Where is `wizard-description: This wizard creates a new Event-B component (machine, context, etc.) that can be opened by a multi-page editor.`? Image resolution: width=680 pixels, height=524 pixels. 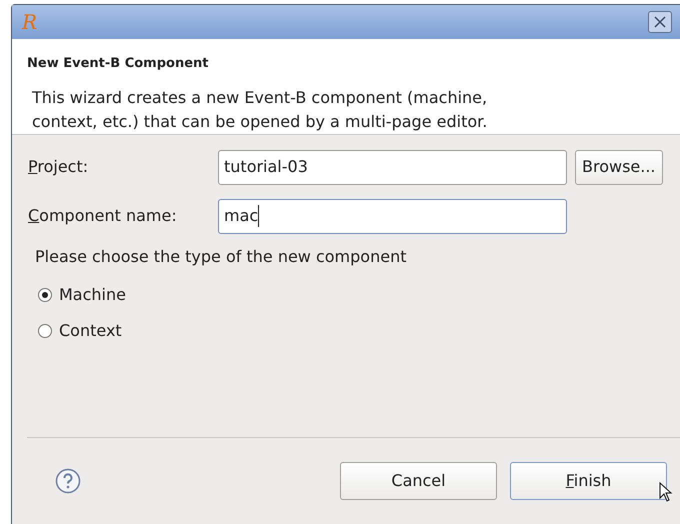 wizard-description: This wizard creates a new Event-B component (machine, context, etc.) that can be opened by a multi-page editor. is located at coordinates (259, 109).